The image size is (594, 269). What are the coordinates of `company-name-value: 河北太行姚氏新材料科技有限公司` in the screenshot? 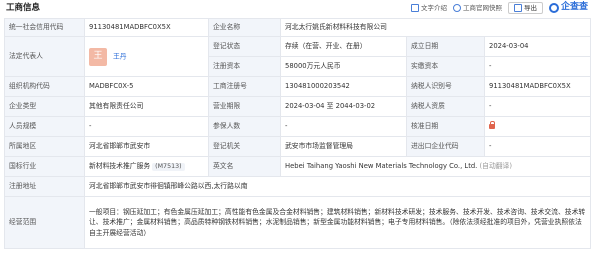 It's located at (435, 27).